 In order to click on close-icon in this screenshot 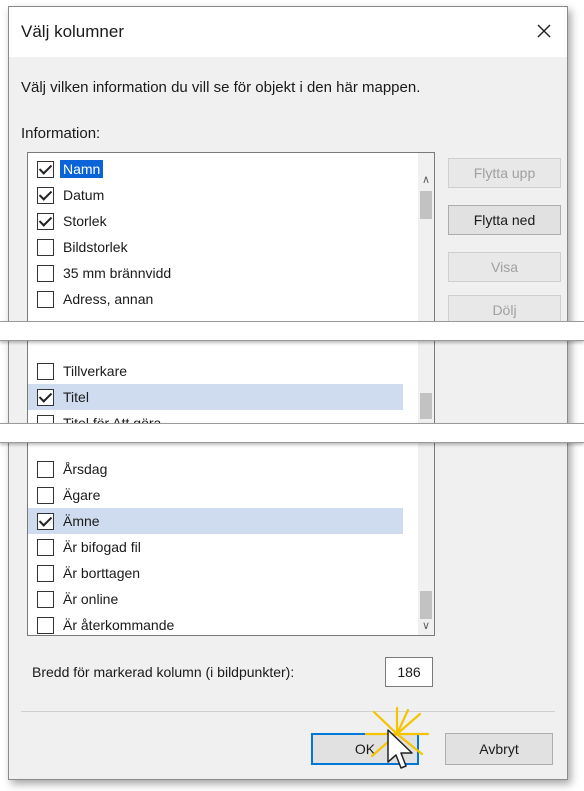, I will do `click(544, 31)`.